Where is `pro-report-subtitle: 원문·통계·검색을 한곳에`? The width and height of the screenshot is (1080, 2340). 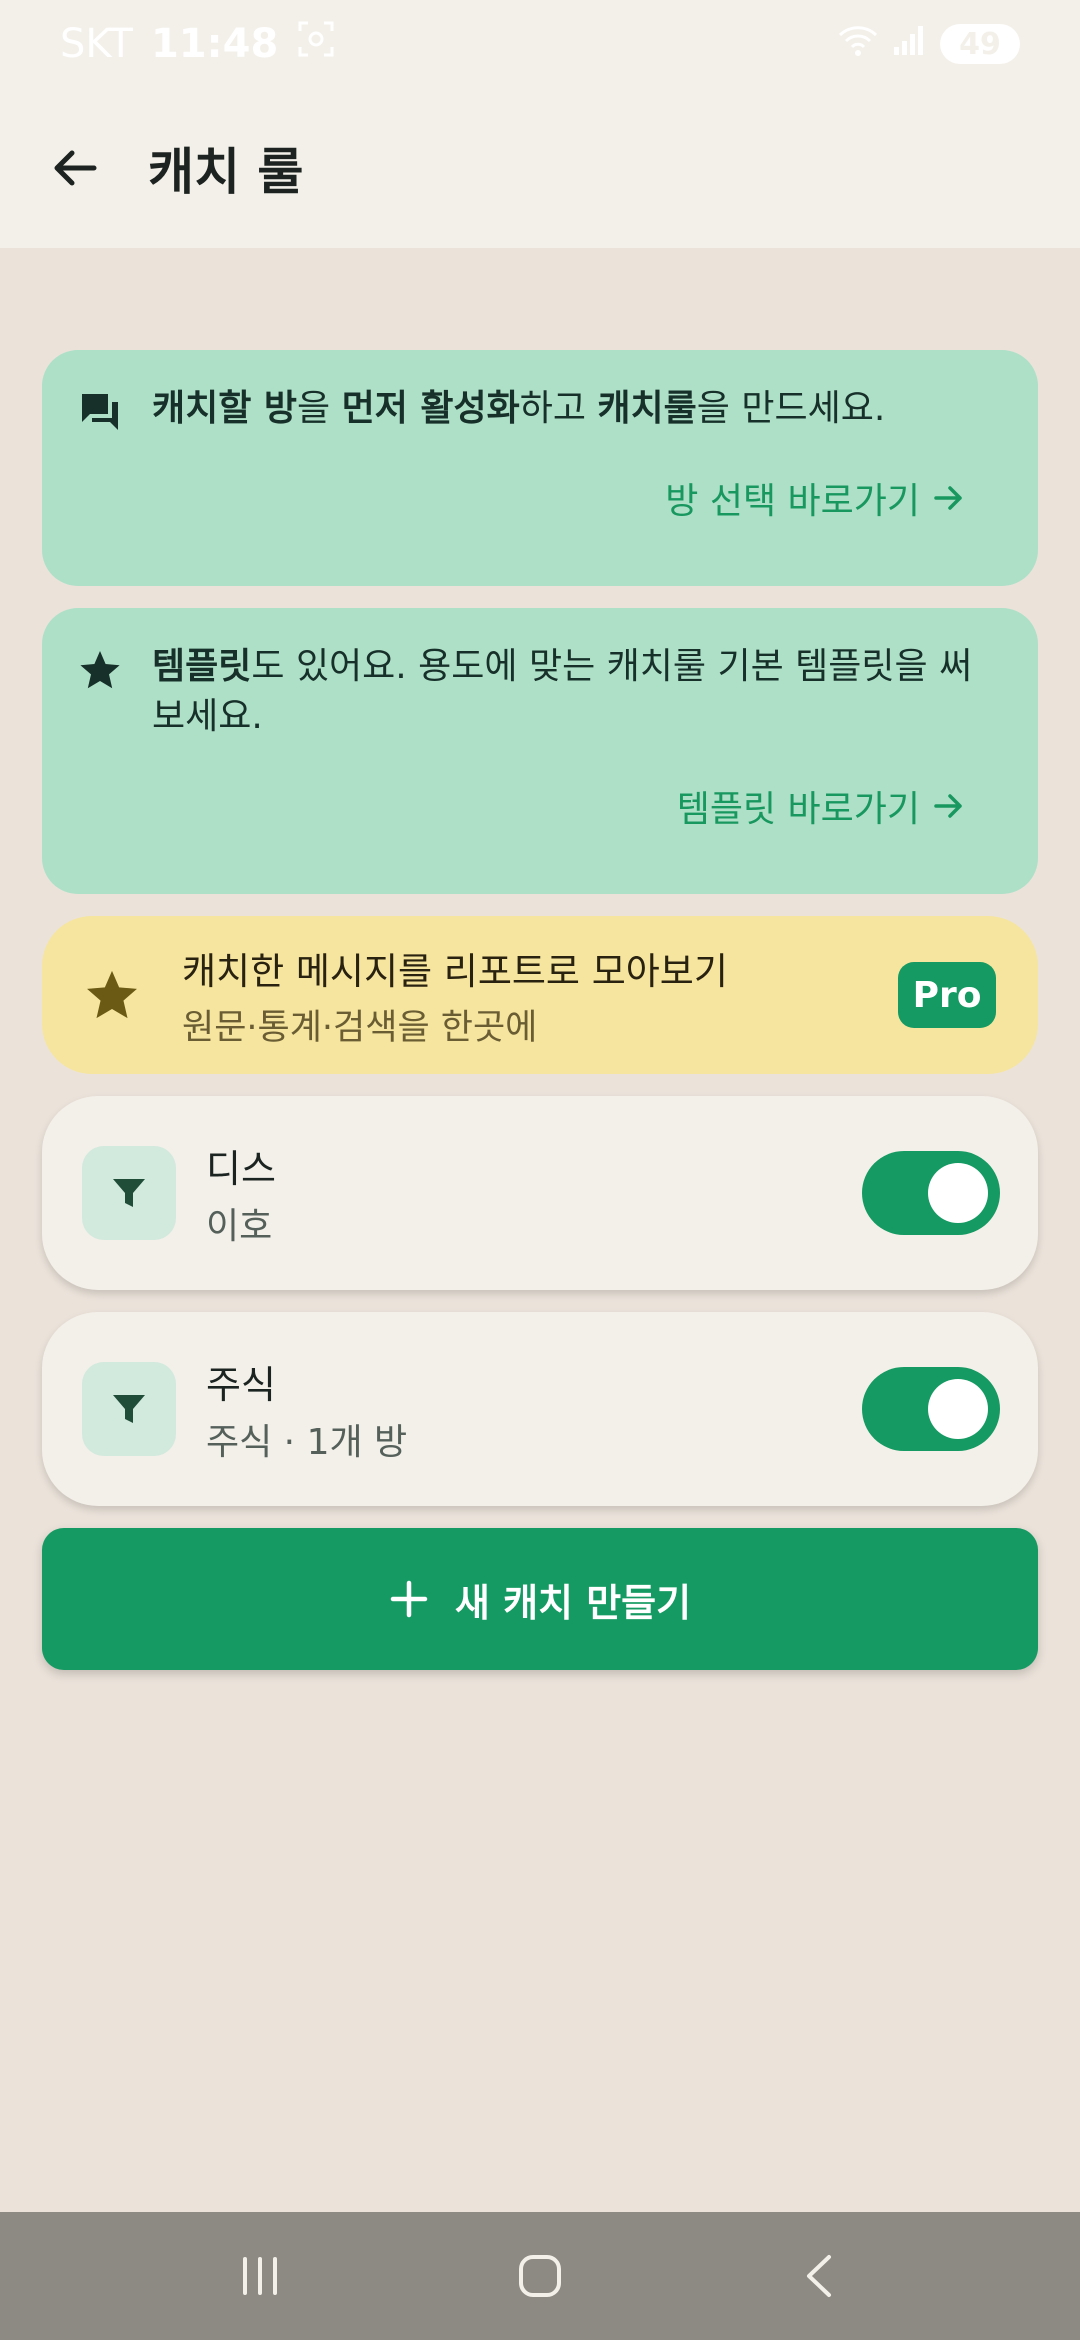 pro-report-subtitle: 원문·통계·검색을 한곳에 is located at coordinates (360, 1027).